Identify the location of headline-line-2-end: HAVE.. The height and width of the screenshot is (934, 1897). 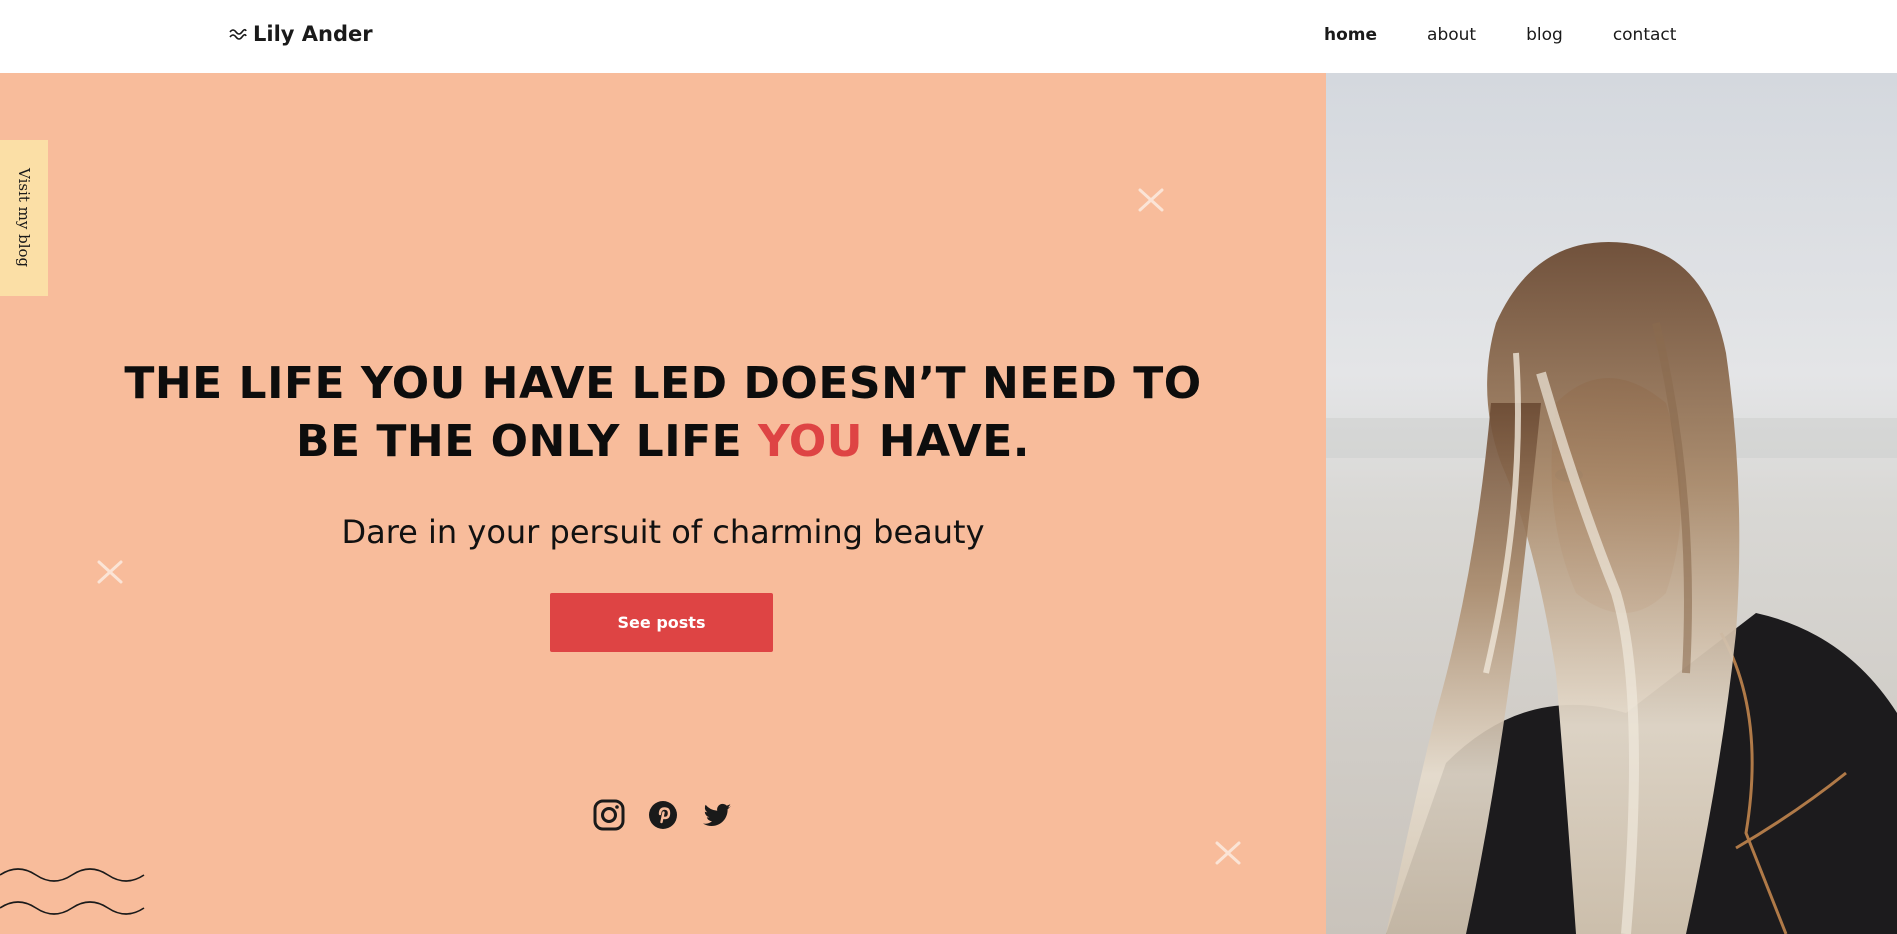
(946, 441).